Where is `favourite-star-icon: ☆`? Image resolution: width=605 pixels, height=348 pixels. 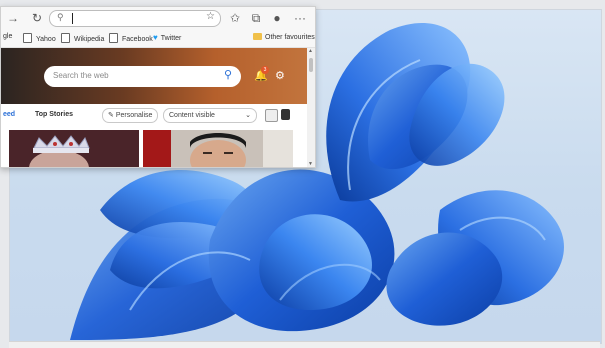
favourite-star-icon: ☆ is located at coordinates (210, 16).